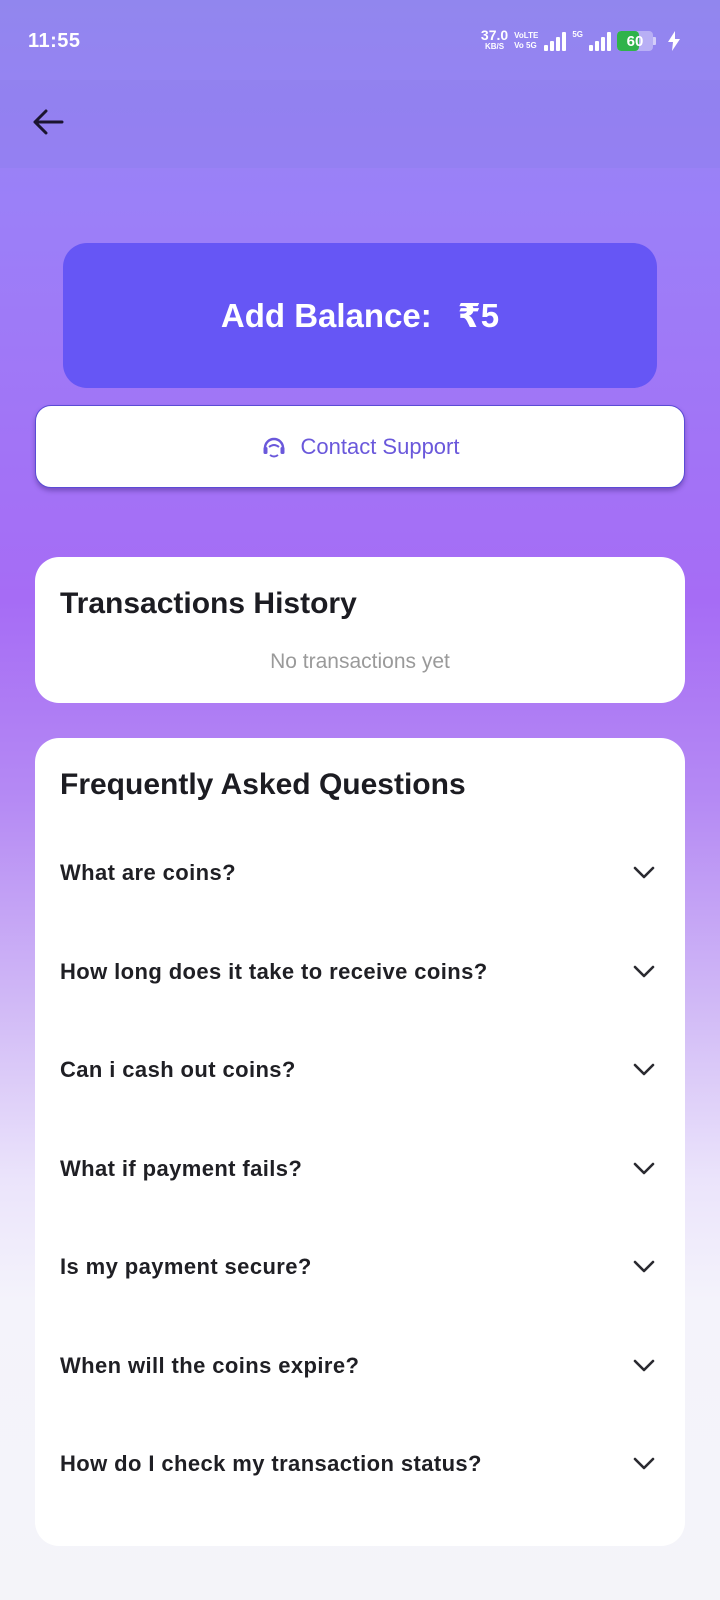  What do you see at coordinates (478, 315) in the screenshot?
I see `balance-amount: ₹5` at bounding box center [478, 315].